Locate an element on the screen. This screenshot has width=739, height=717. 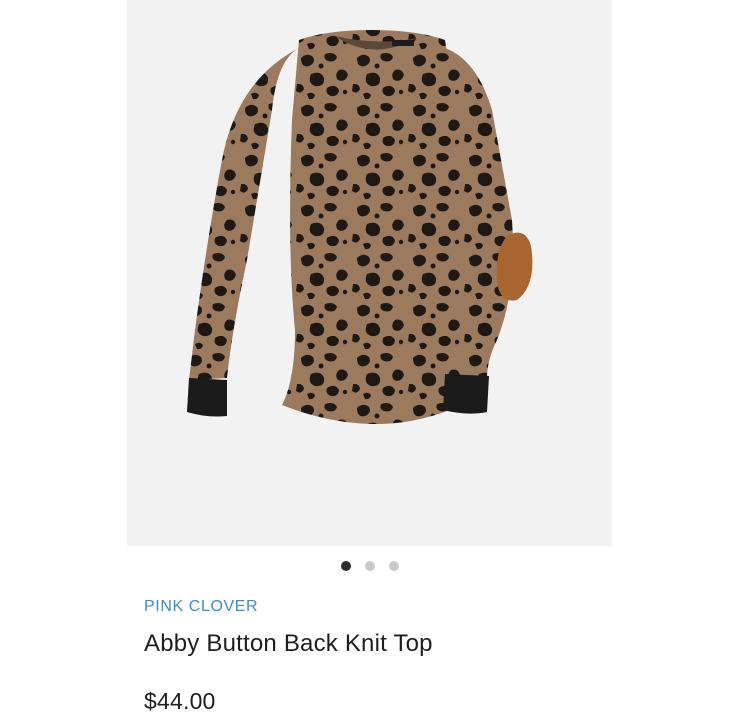
brand-link: PINK CLOVER is located at coordinates (201, 607).